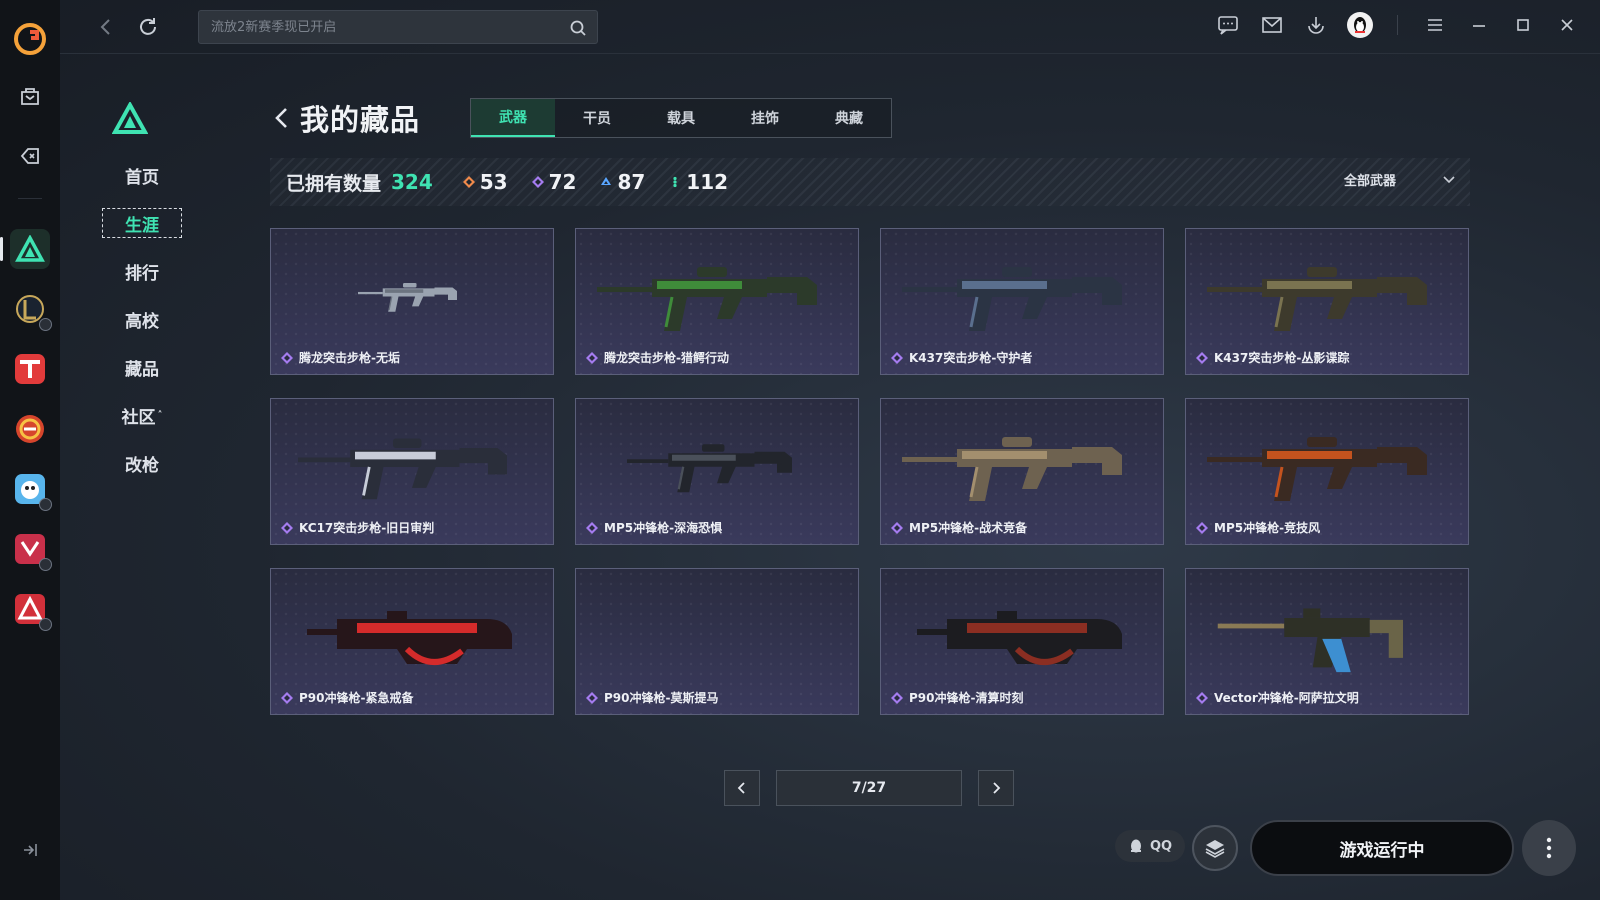 The height and width of the screenshot is (900, 1600). I want to click on game-league-of-legends, so click(31, 310).